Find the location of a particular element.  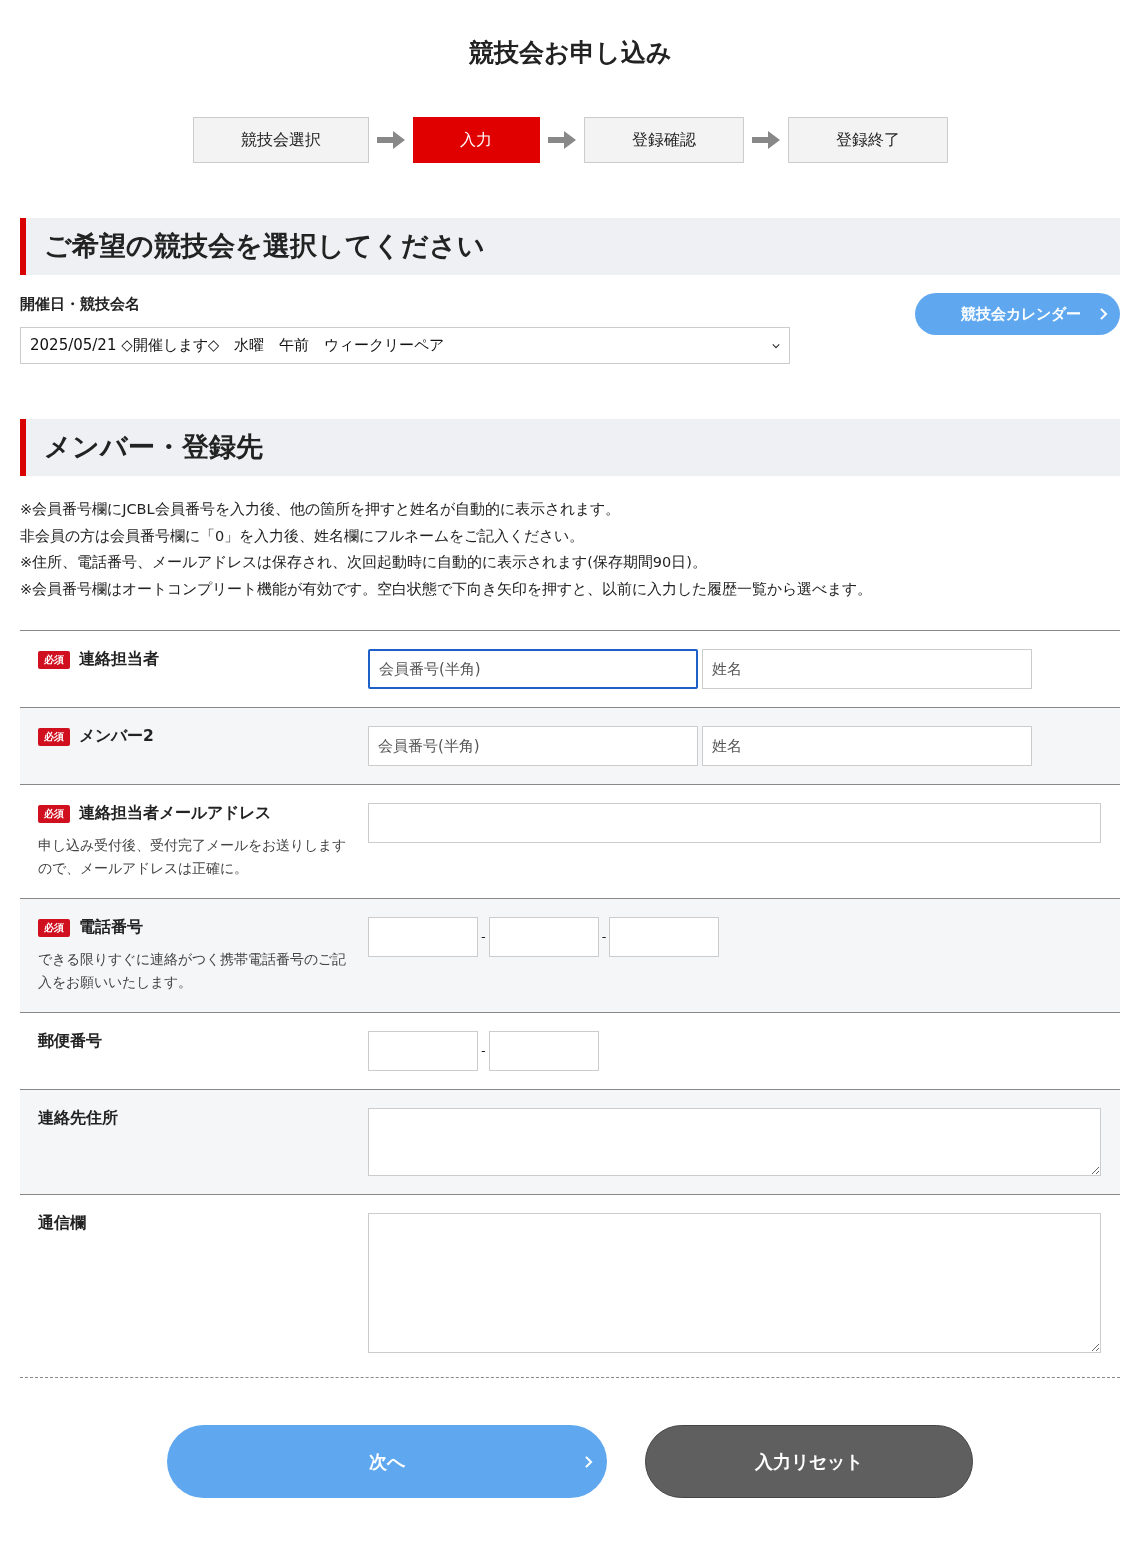

help-text: 申し込み受付後、受付完了メールをお送りしますので、メールアドレスは正確に。 is located at coordinates (192, 857).